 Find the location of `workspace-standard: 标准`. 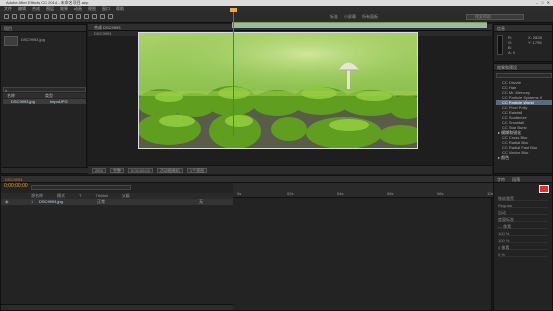

workspace-standard: 标准 is located at coordinates (334, 17).